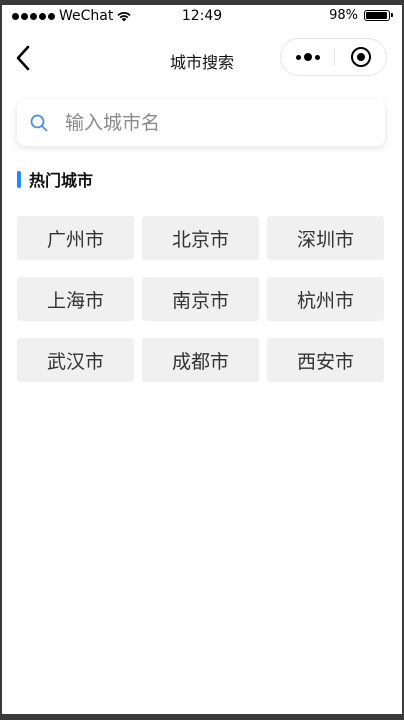  Describe the element at coordinates (378, 15) in the screenshot. I see `battery-icon` at that location.